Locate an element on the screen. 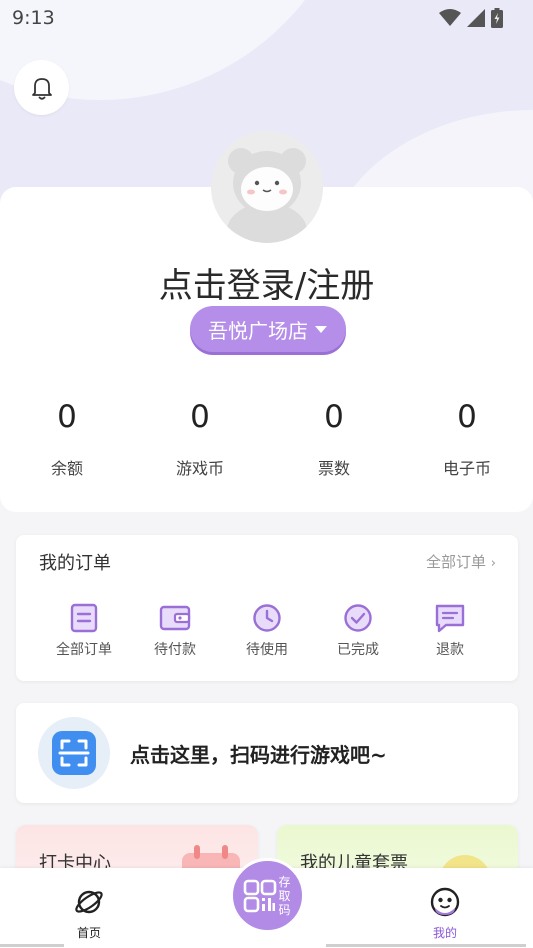 Image resolution: width=533 pixels, height=948 pixels. stat-label: 票数 is located at coordinates (333, 468).